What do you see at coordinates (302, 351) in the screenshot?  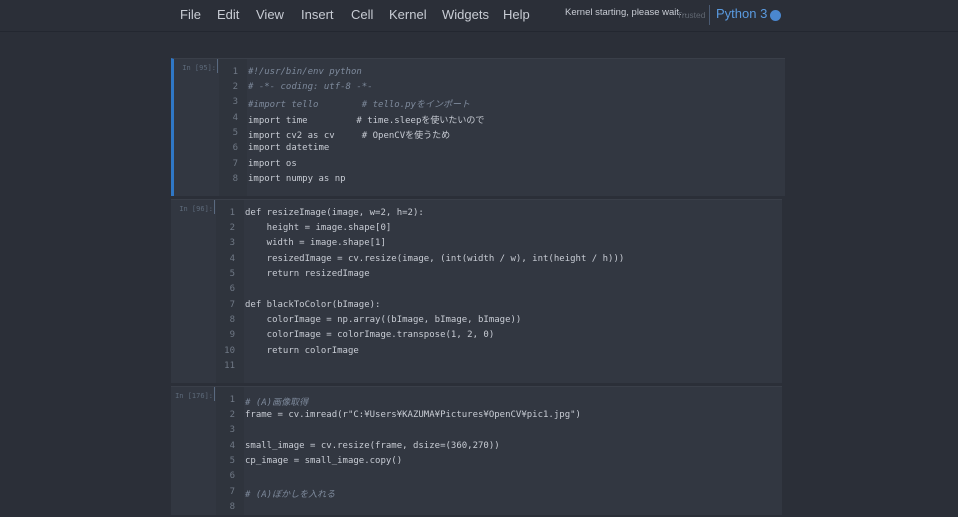 I see `code-line: return colorImage` at bounding box center [302, 351].